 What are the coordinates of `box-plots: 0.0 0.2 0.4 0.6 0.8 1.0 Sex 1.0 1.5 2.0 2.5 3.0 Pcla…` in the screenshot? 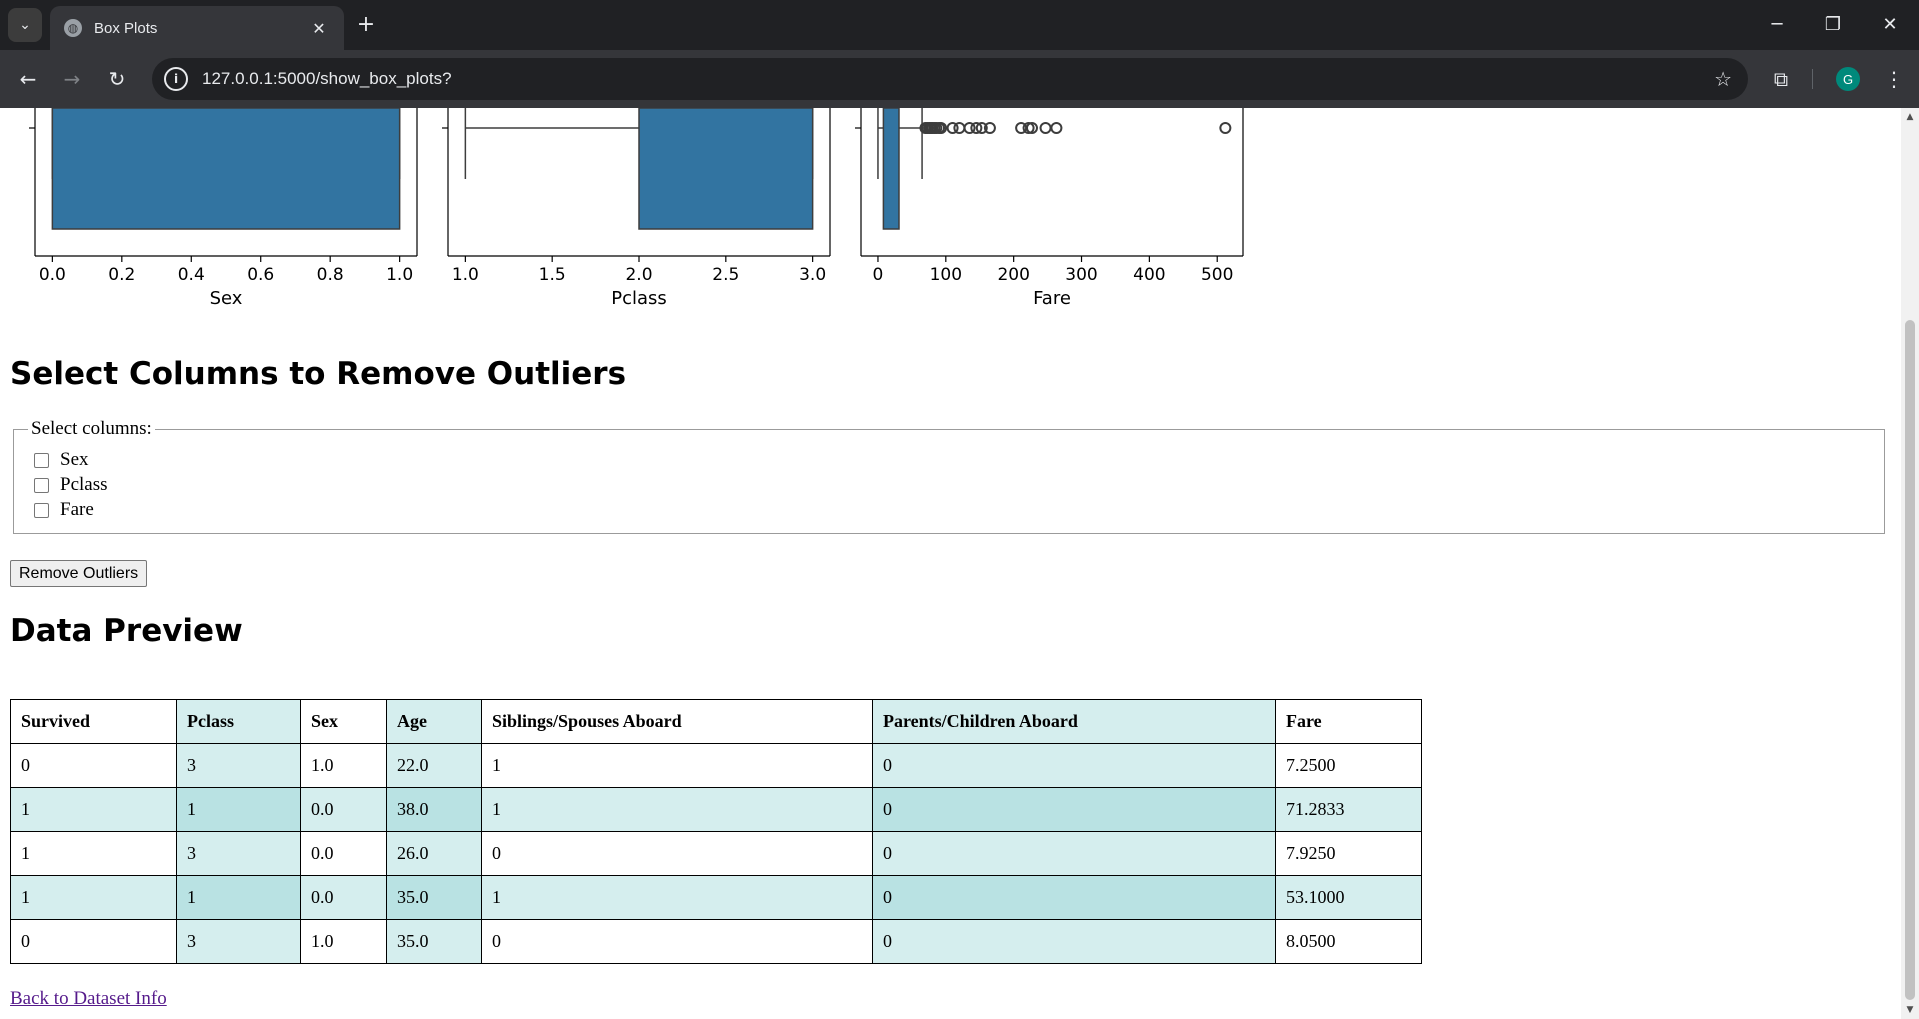 It's located at (636, 208).